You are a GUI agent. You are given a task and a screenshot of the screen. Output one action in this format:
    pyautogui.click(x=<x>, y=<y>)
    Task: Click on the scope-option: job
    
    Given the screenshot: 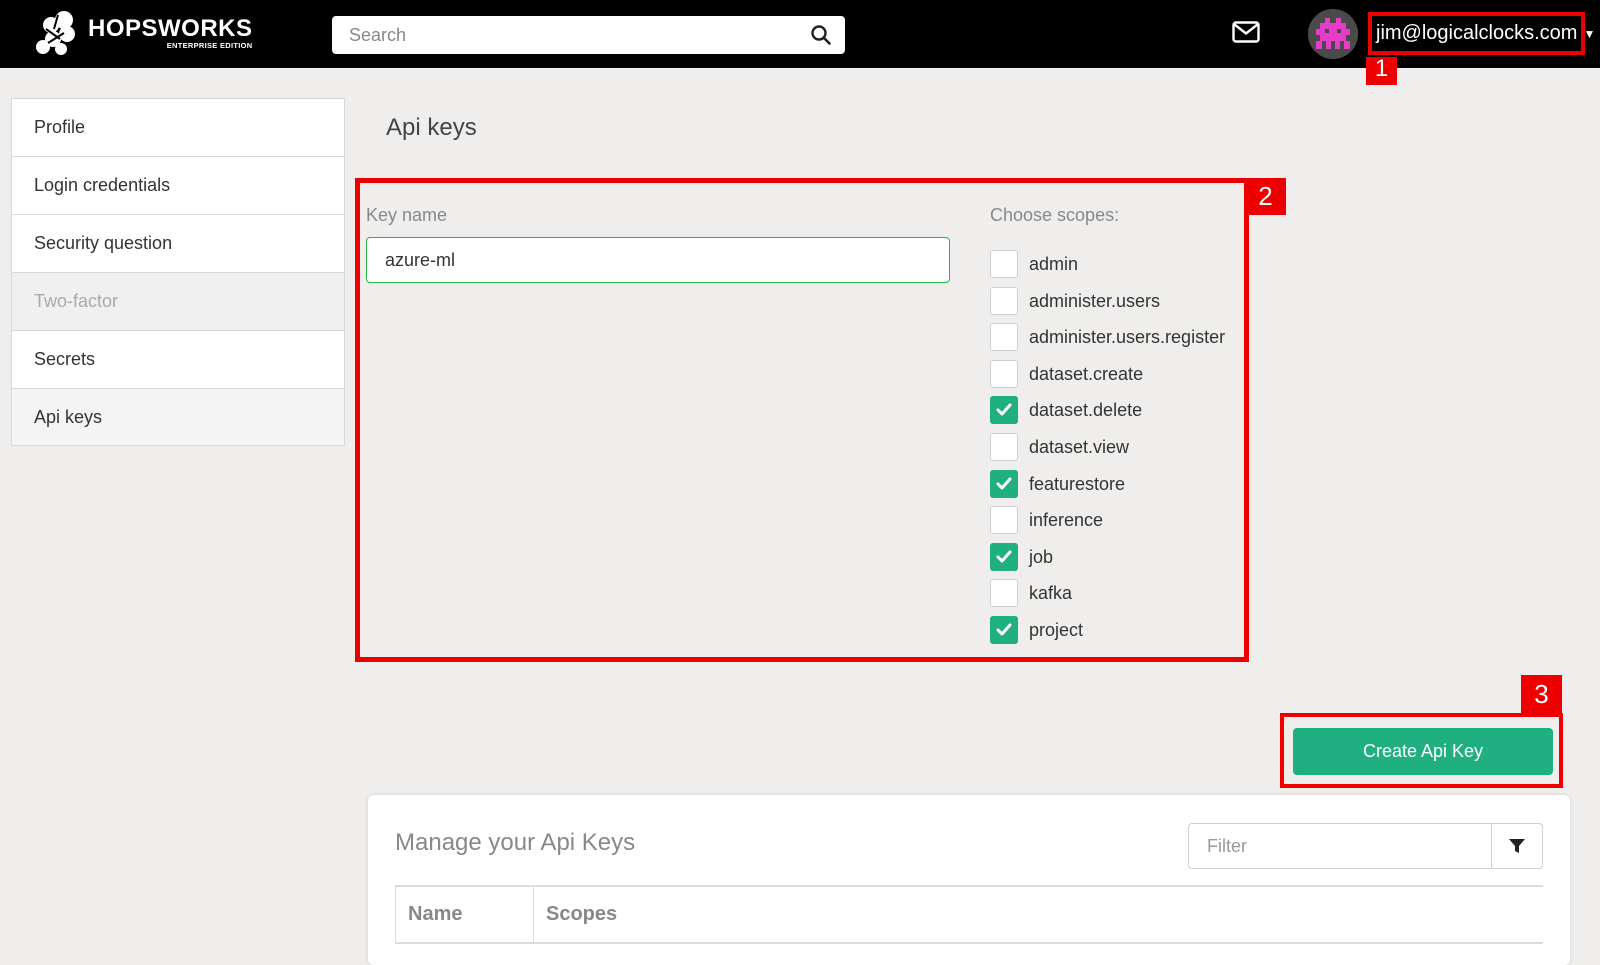 What is the action you would take?
    pyautogui.click(x=1107, y=561)
    